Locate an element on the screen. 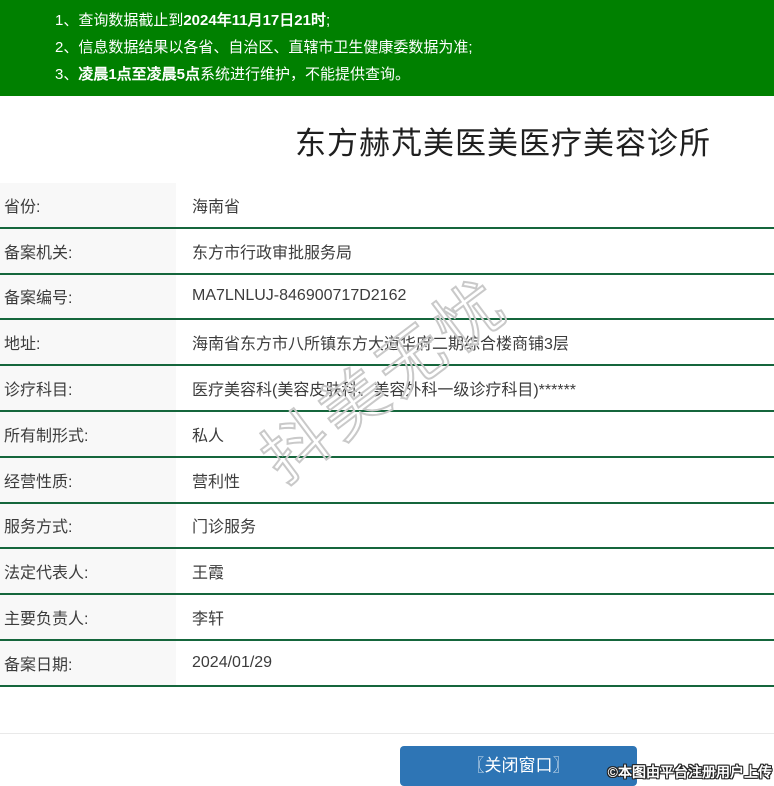 This screenshot has height=786, width=774. row-label: 备案日期: is located at coordinates (88, 662).